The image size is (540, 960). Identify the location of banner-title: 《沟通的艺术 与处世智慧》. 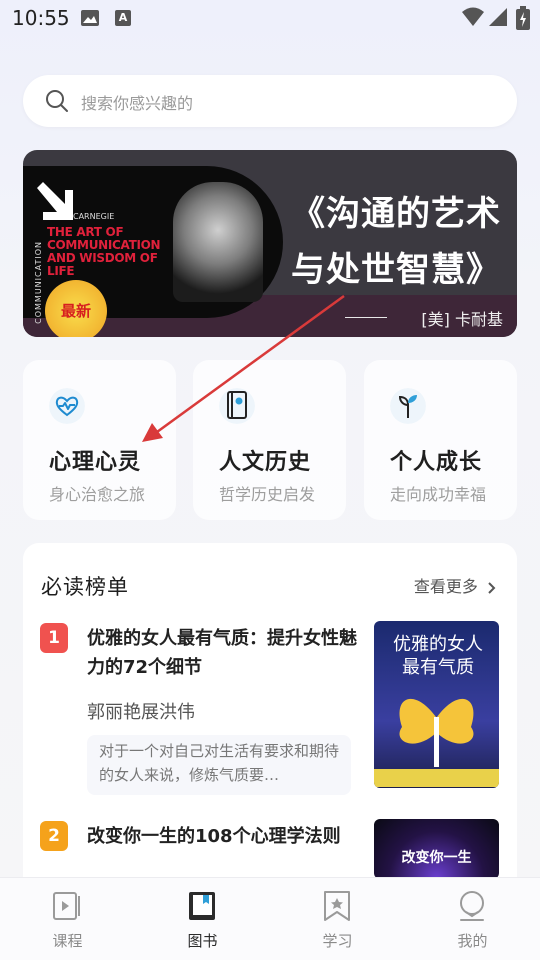
(396, 242).